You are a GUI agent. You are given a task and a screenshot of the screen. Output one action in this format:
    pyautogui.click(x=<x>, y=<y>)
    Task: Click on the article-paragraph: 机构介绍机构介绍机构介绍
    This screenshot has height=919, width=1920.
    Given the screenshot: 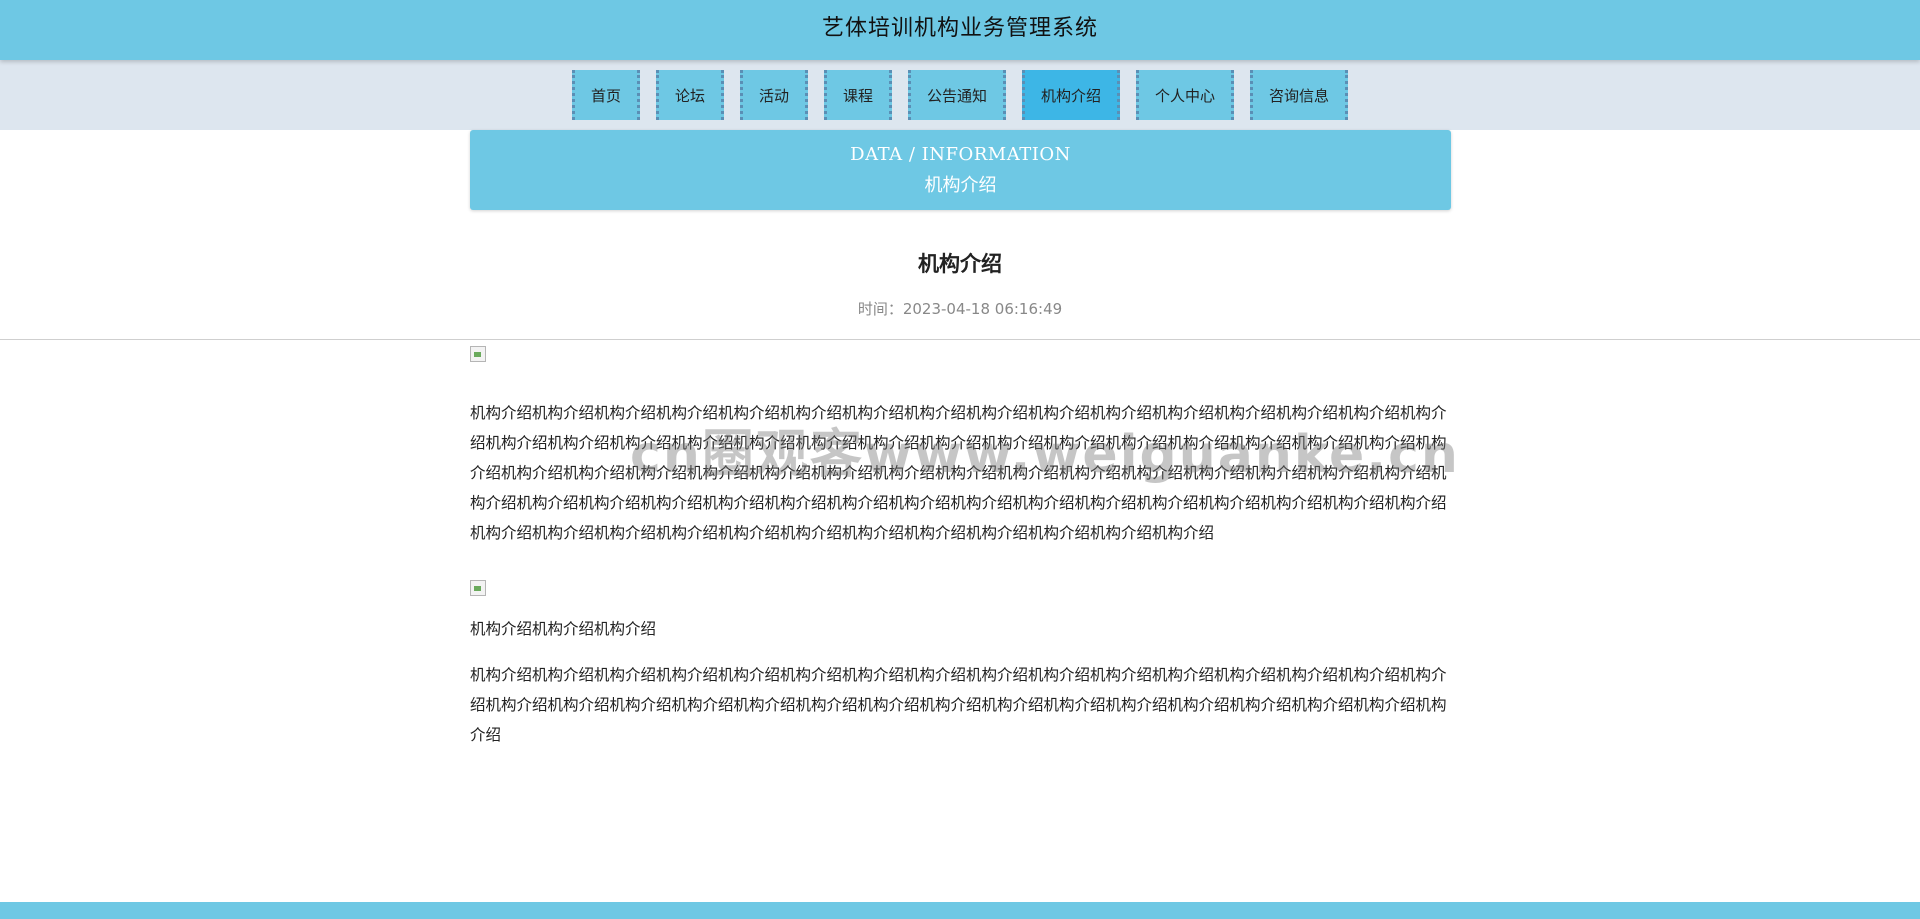 What is the action you would take?
    pyautogui.click(x=563, y=629)
    